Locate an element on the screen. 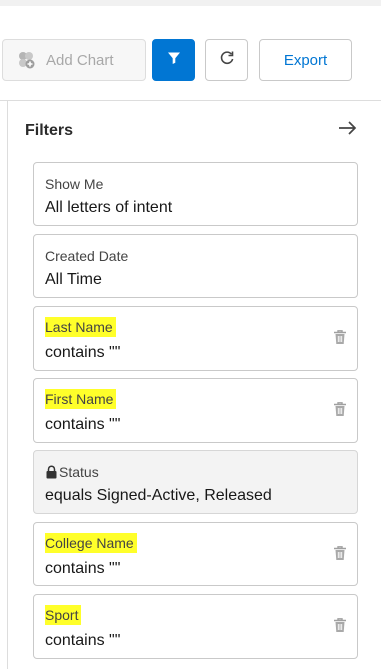 This screenshot has width=381, height=669. filter-card-status: Status equals Signed-Active, Released is located at coordinates (195, 482).